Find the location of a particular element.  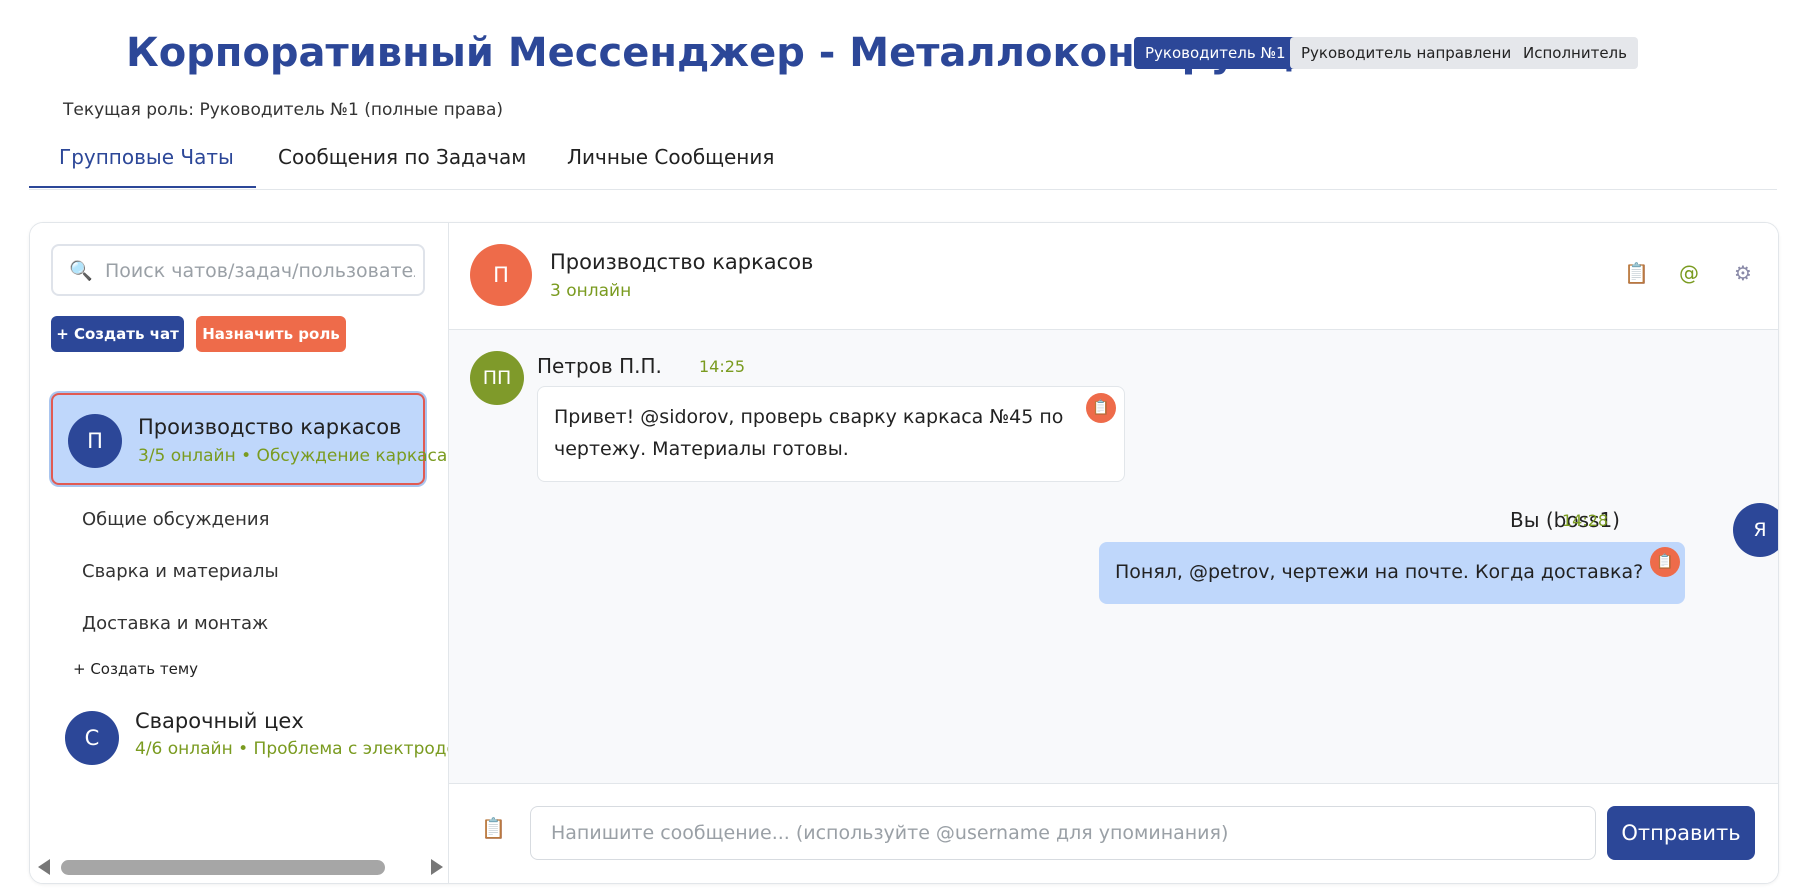

assign-role-button: Назначить роль is located at coordinates (271, 334).